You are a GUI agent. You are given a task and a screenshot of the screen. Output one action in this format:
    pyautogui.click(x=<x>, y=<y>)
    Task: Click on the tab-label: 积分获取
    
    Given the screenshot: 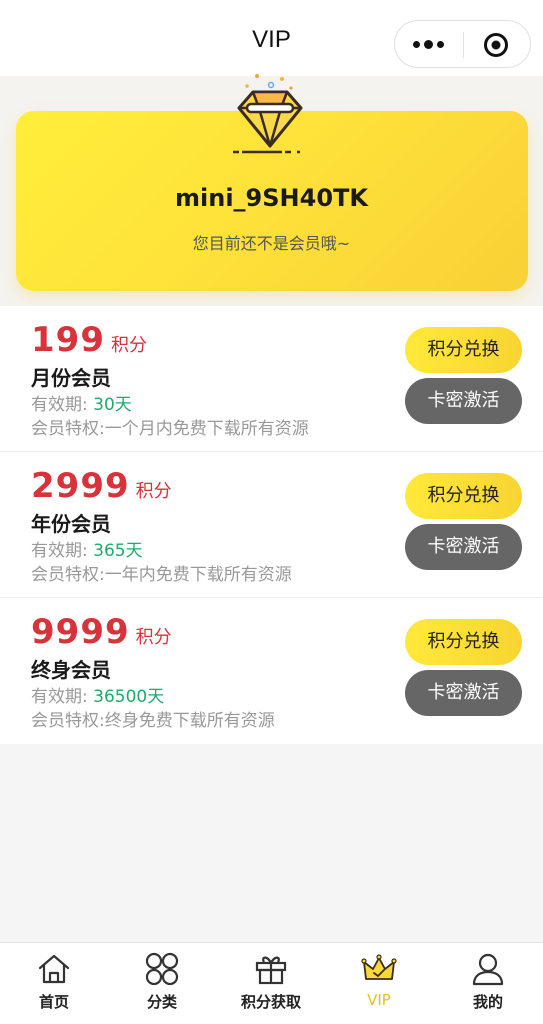 What is the action you would take?
    pyautogui.click(x=270, y=1002)
    